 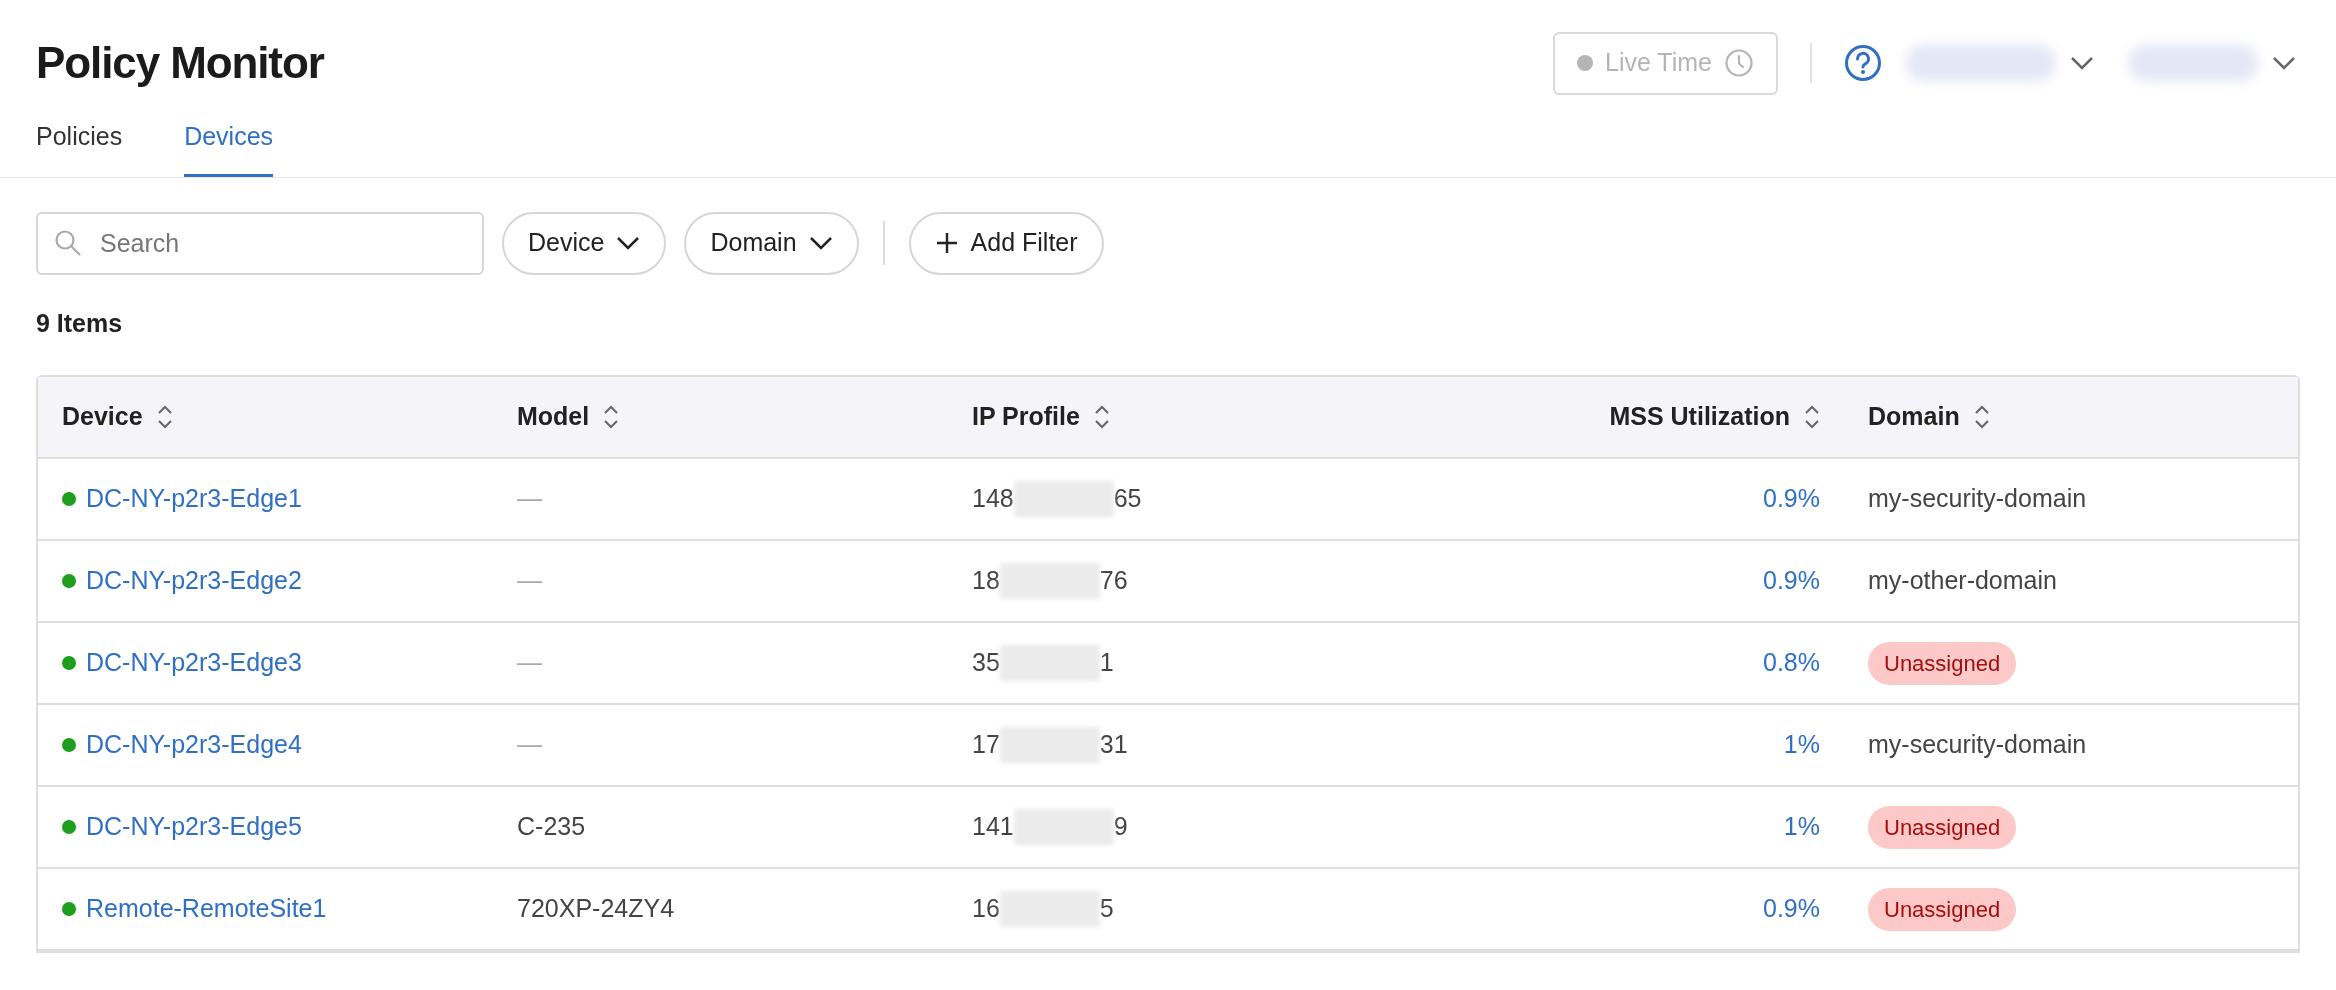 I want to click on table-cell-text: 31, so click(x=1113, y=745).